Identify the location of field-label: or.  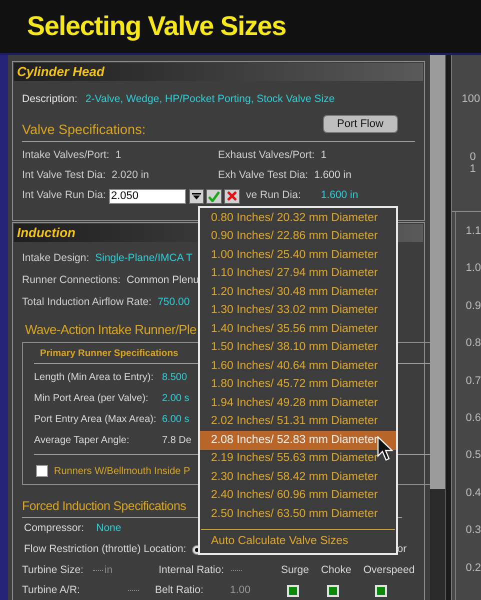
(402, 550).